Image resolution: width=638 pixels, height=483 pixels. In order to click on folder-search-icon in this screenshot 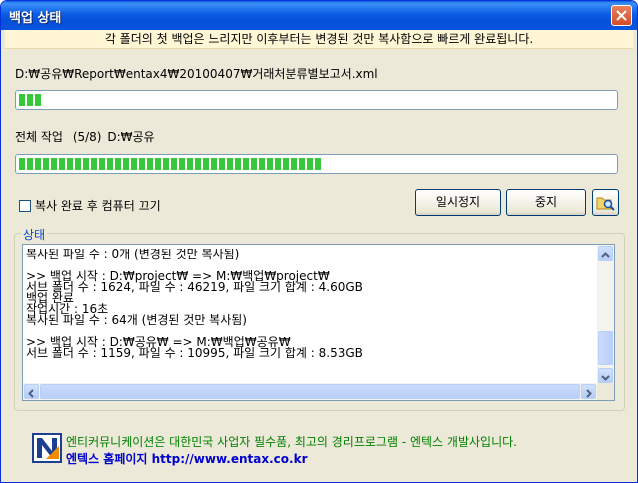, I will do `click(605, 204)`.